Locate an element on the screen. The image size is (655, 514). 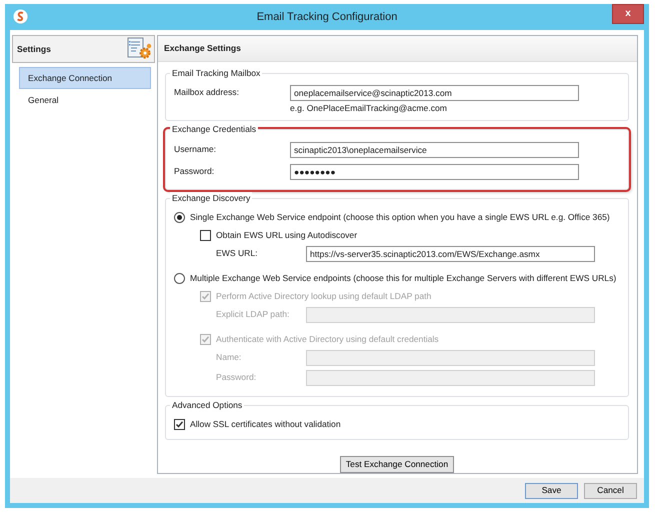
save-button: Save is located at coordinates (551, 490).